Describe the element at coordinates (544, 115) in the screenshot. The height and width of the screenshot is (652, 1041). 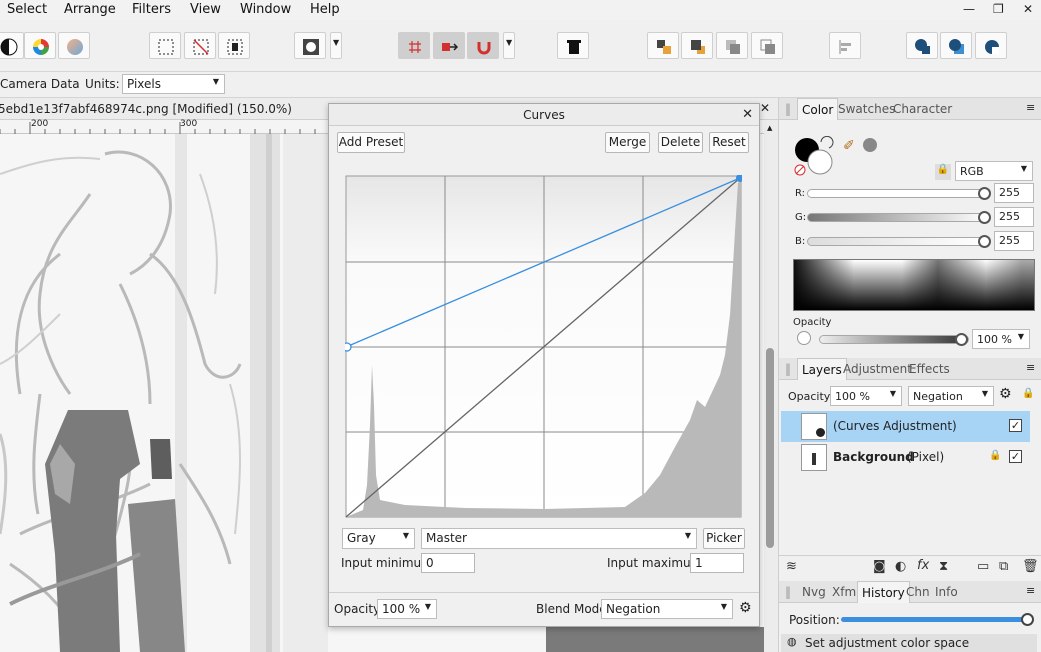
I see `curves-title-bar: Curves ✕` at that location.